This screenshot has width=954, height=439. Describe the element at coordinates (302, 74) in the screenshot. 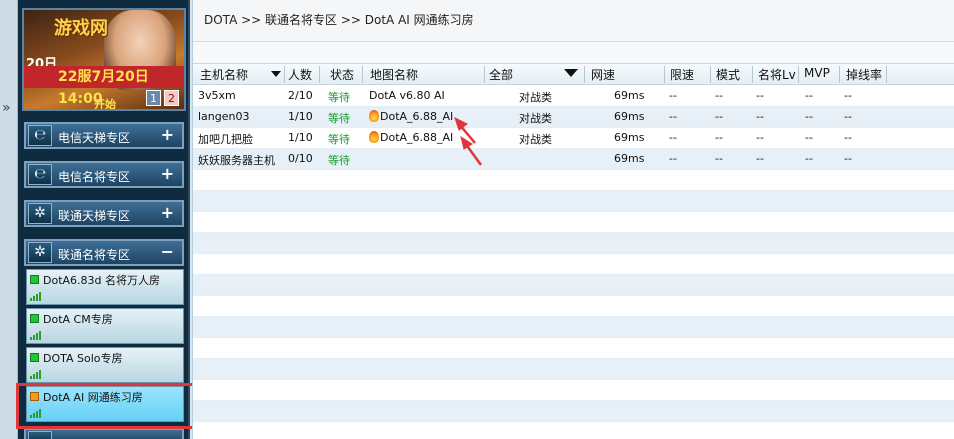

I see `col-players: 人数` at that location.